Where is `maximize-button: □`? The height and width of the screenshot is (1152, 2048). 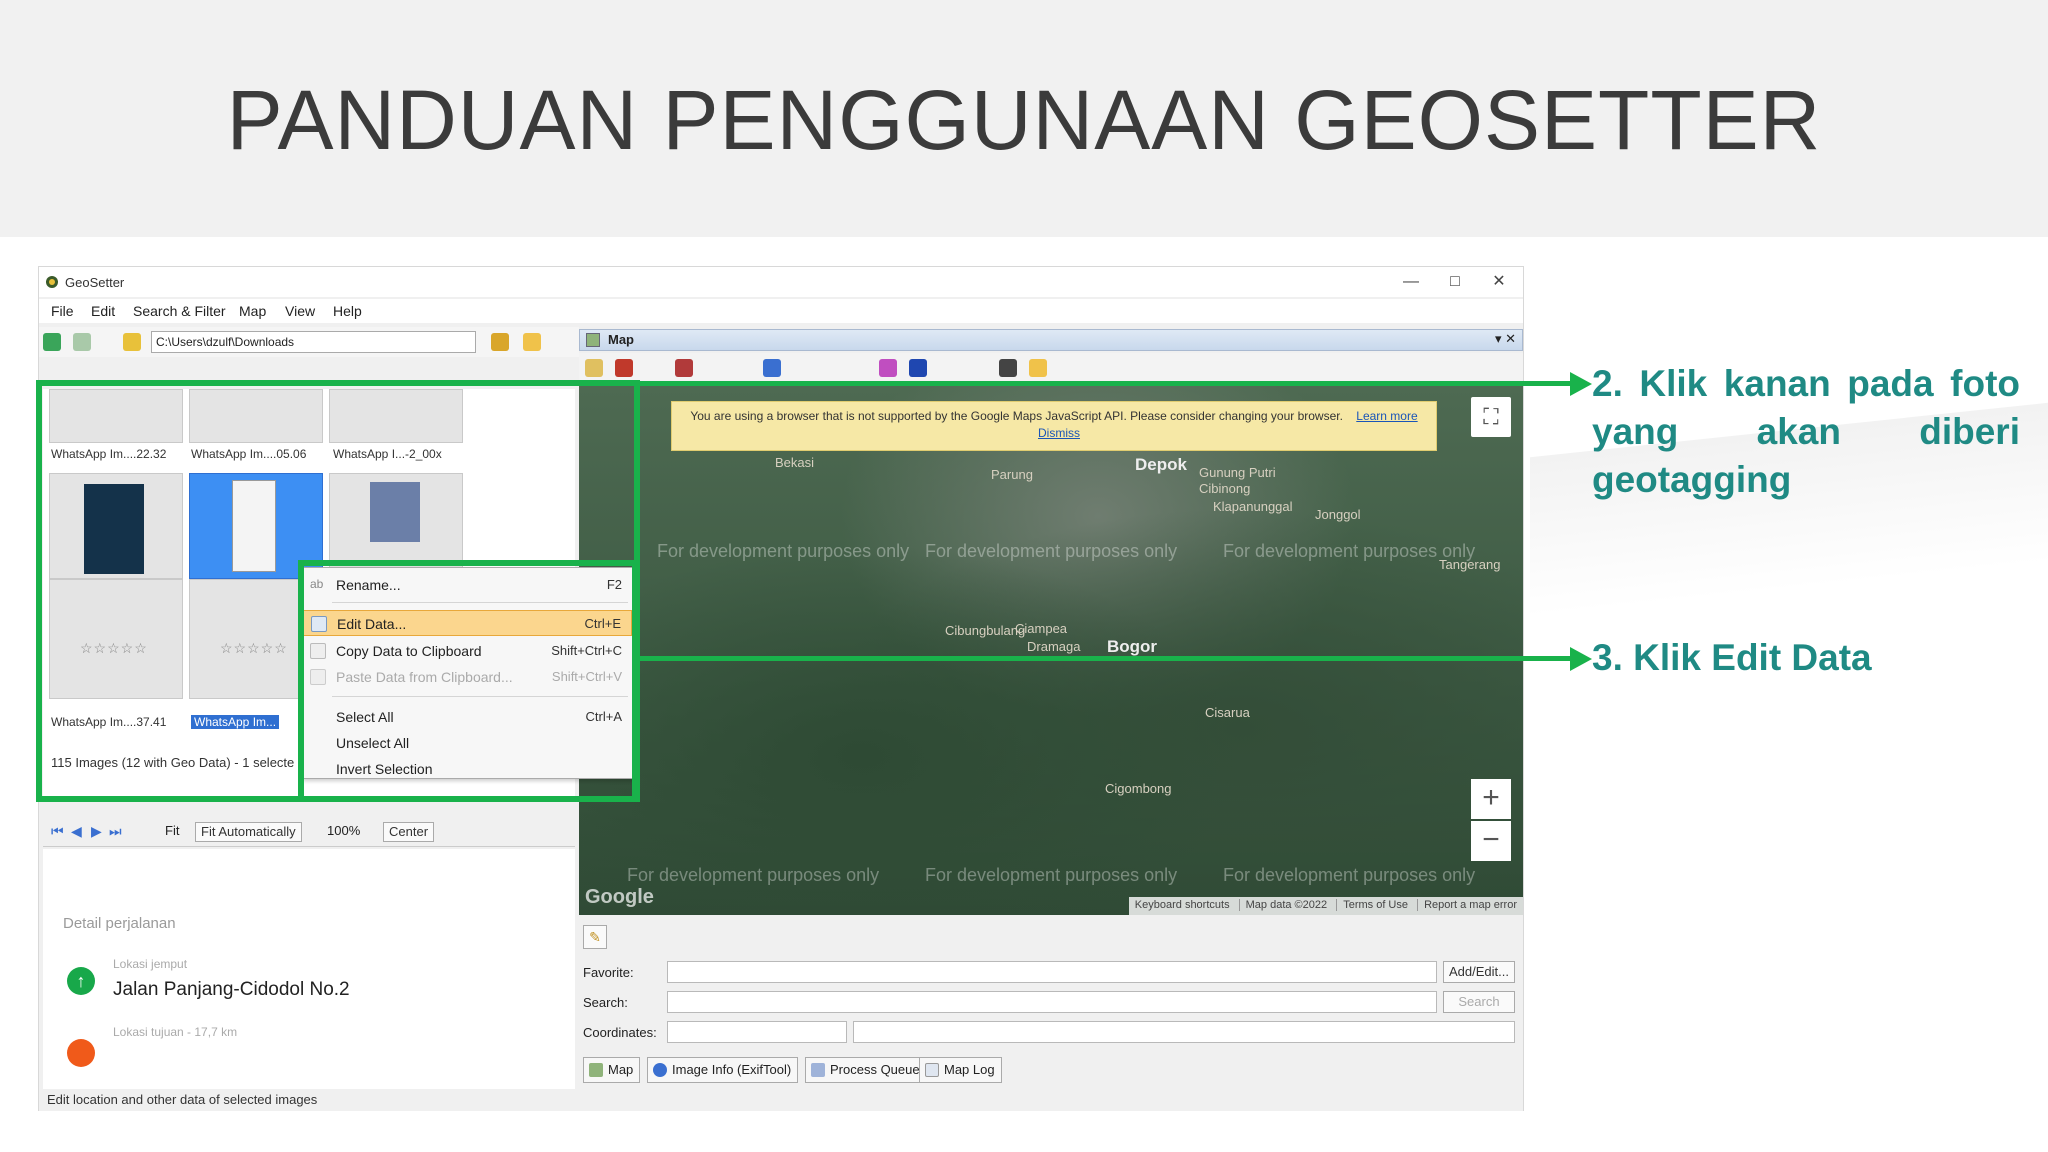
maximize-button: □ is located at coordinates (1455, 282).